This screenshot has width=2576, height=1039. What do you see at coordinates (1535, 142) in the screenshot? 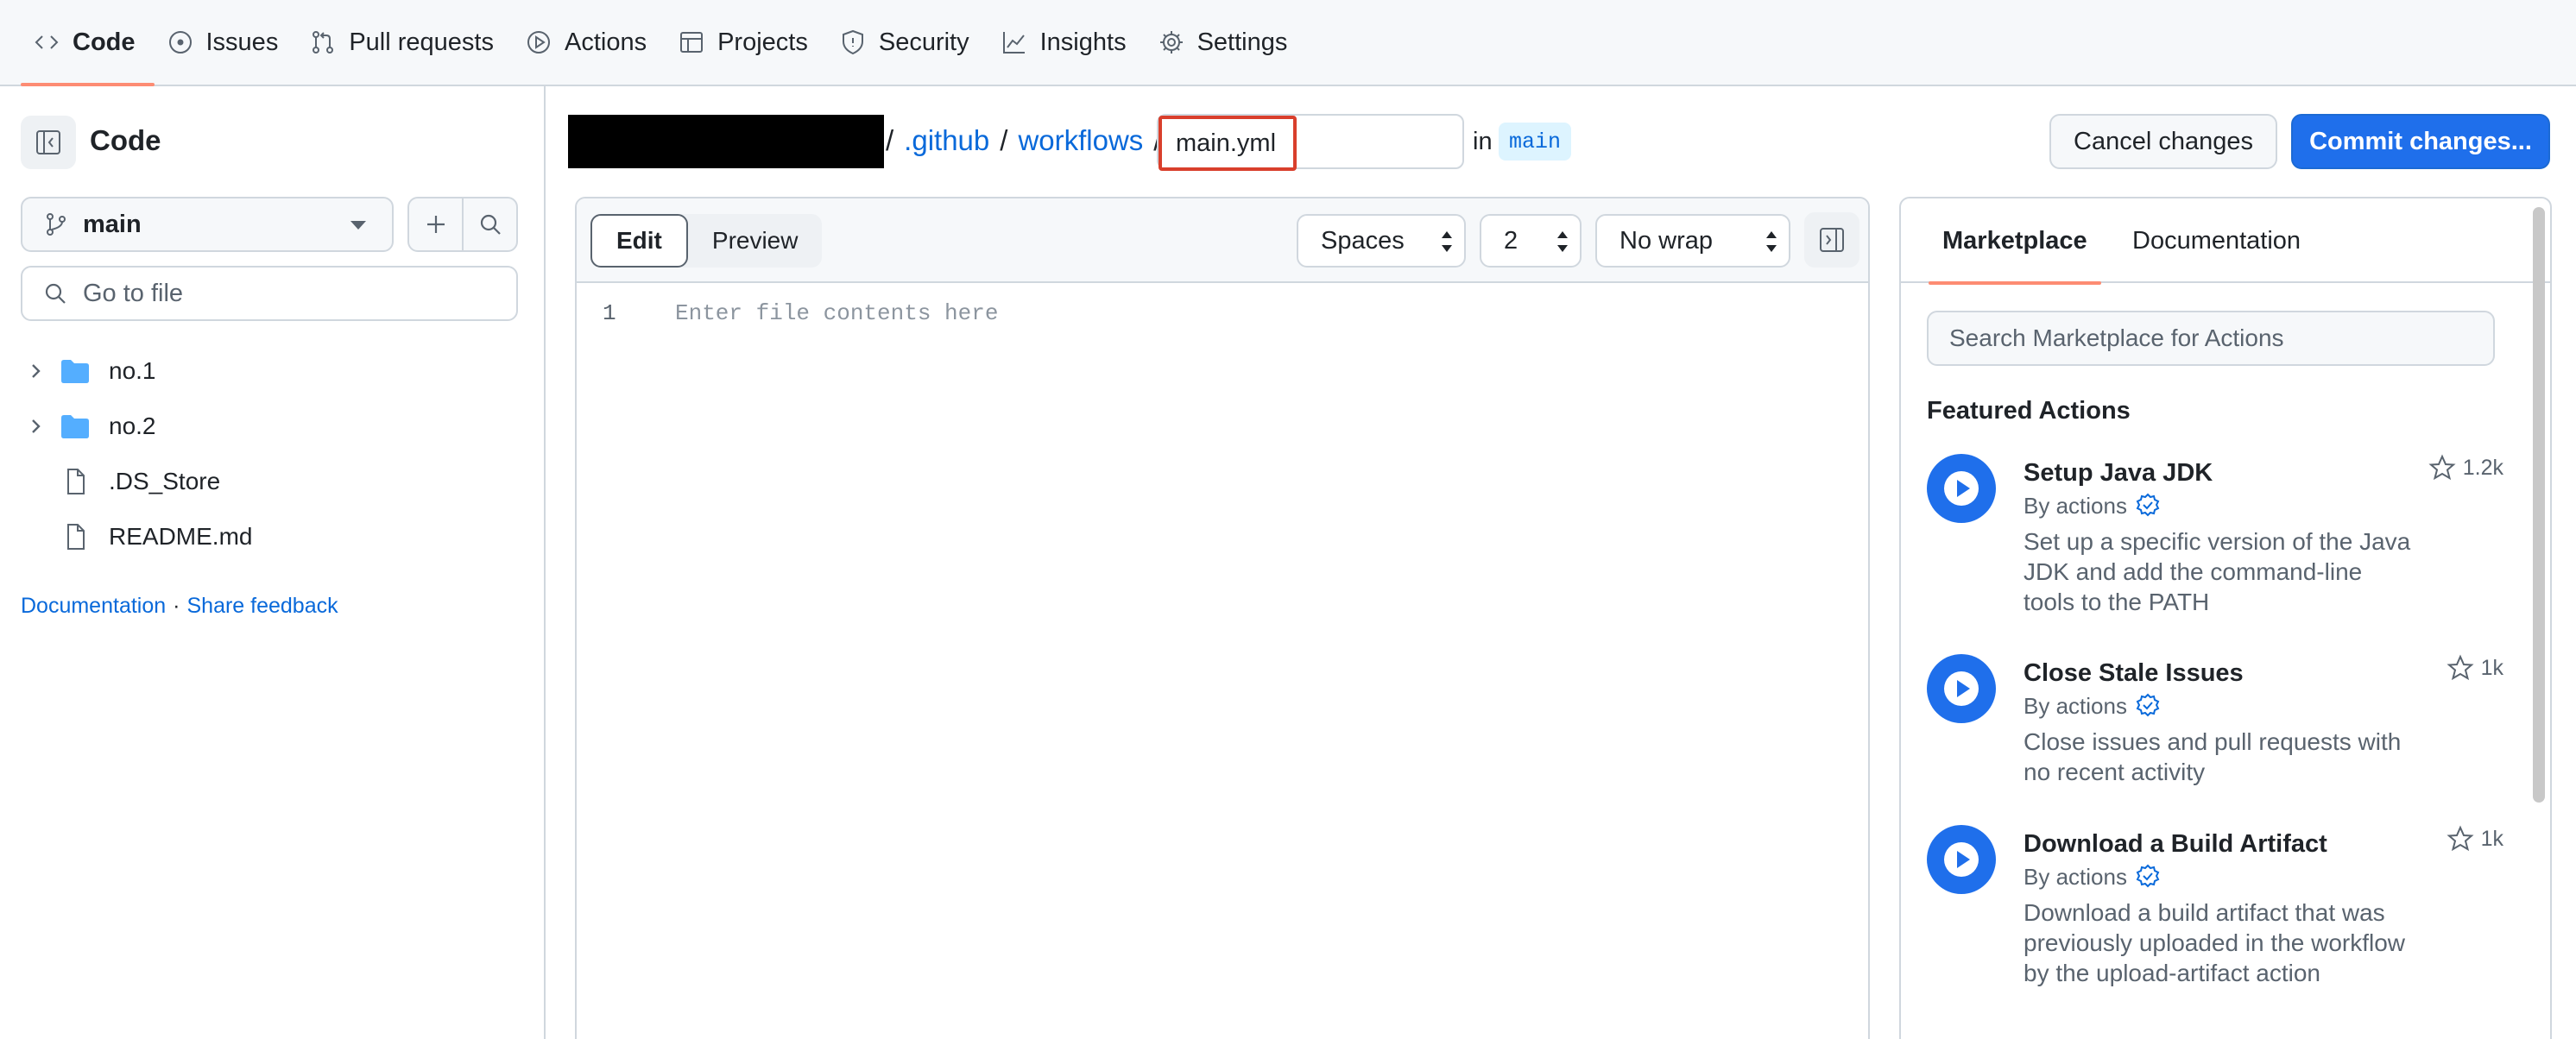
I see `branch-badge: main` at bounding box center [1535, 142].